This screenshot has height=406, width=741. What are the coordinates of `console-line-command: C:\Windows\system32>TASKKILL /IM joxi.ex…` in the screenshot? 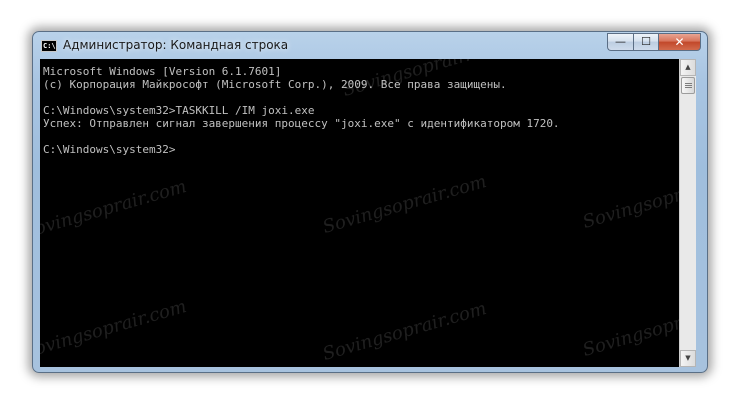 It's located at (179, 110).